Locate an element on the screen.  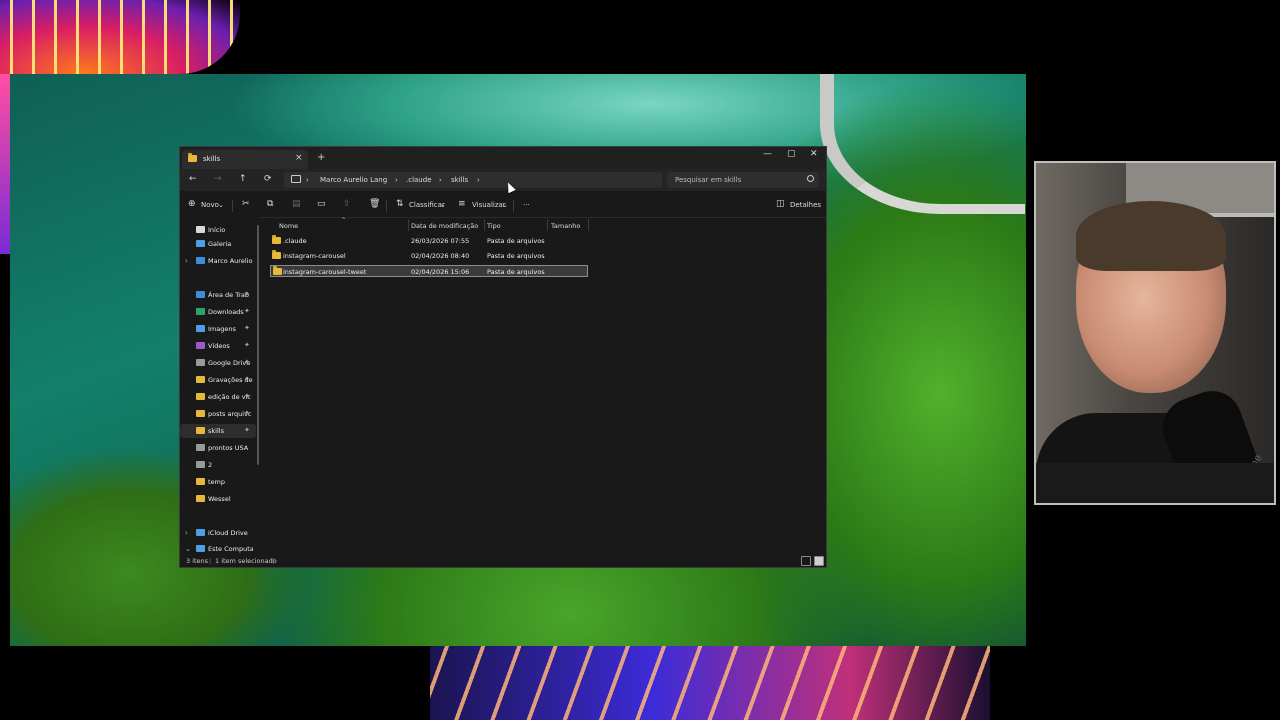
share-icon: ⇪ is located at coordinates (347, 204).